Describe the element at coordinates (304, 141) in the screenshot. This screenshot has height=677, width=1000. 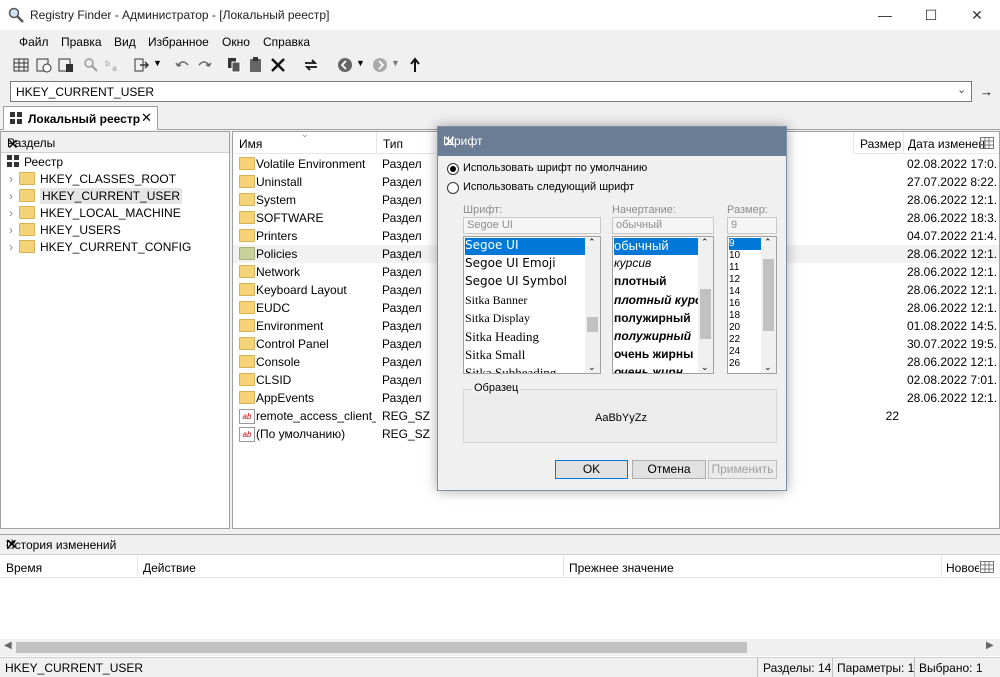
I see `column-header-name: Имя ⌄` at that location.